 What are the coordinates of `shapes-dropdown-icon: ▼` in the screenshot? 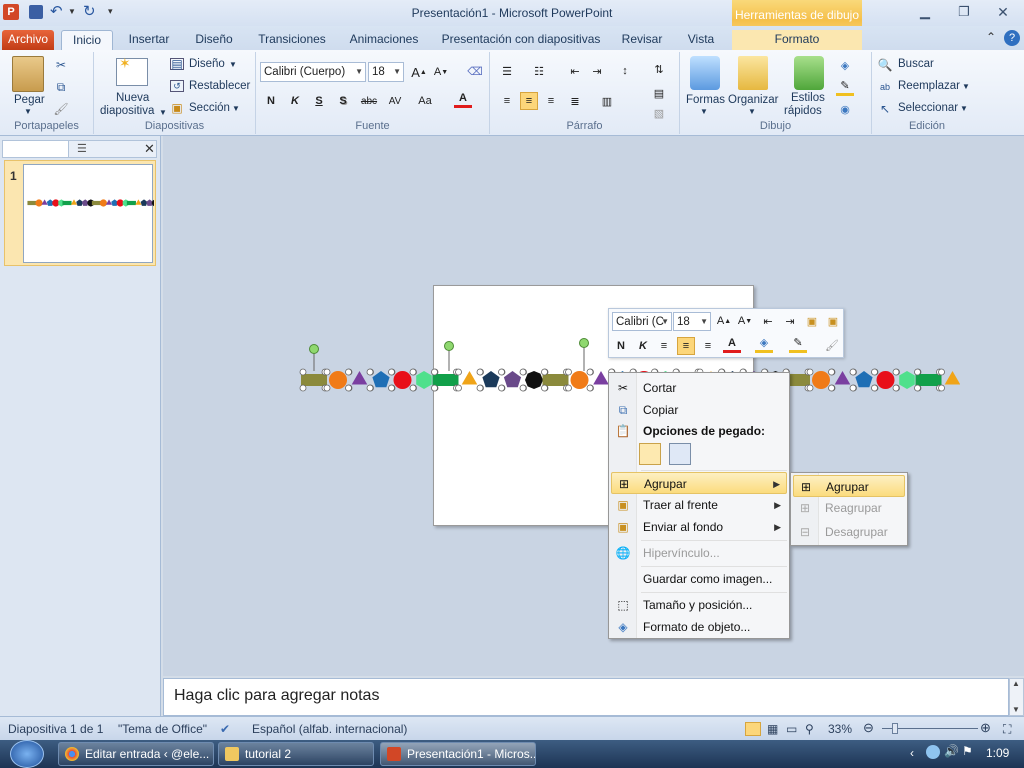 It's located at (704, 111).